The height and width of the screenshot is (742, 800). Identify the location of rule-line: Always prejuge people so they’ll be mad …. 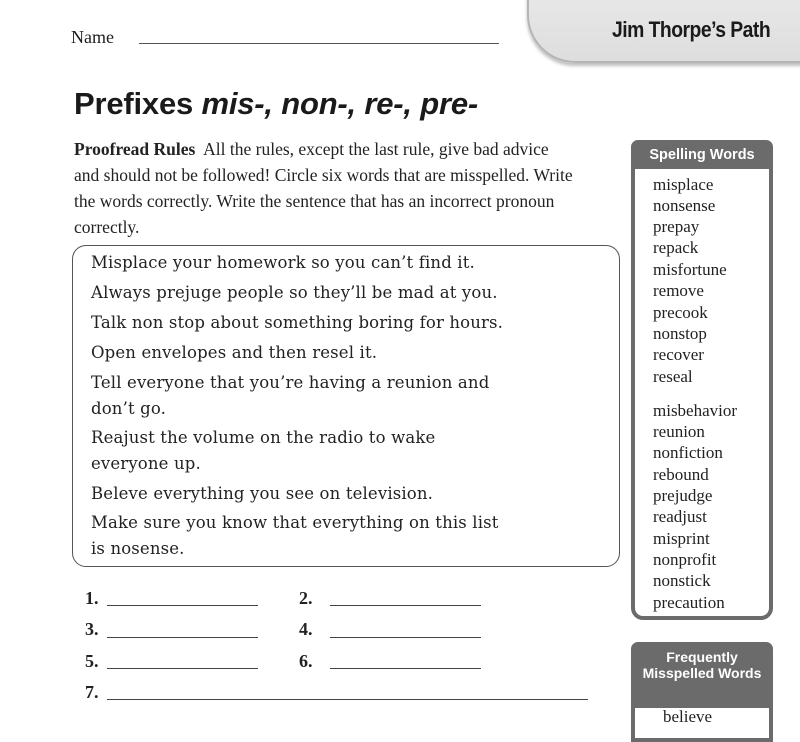
(294, 292).